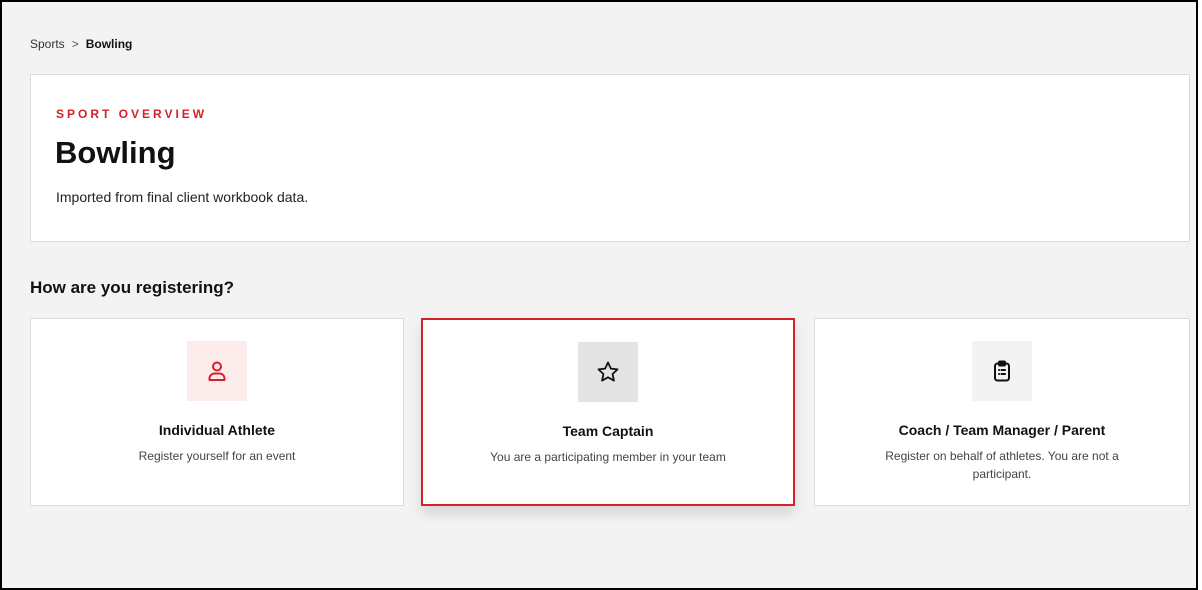 The height and width of the screenshot is (590, 1202). Describe the element at coordinates (132, 114) in the screenshot. I see `section-eyebrow: SPORT OVERVIEW` at that location.